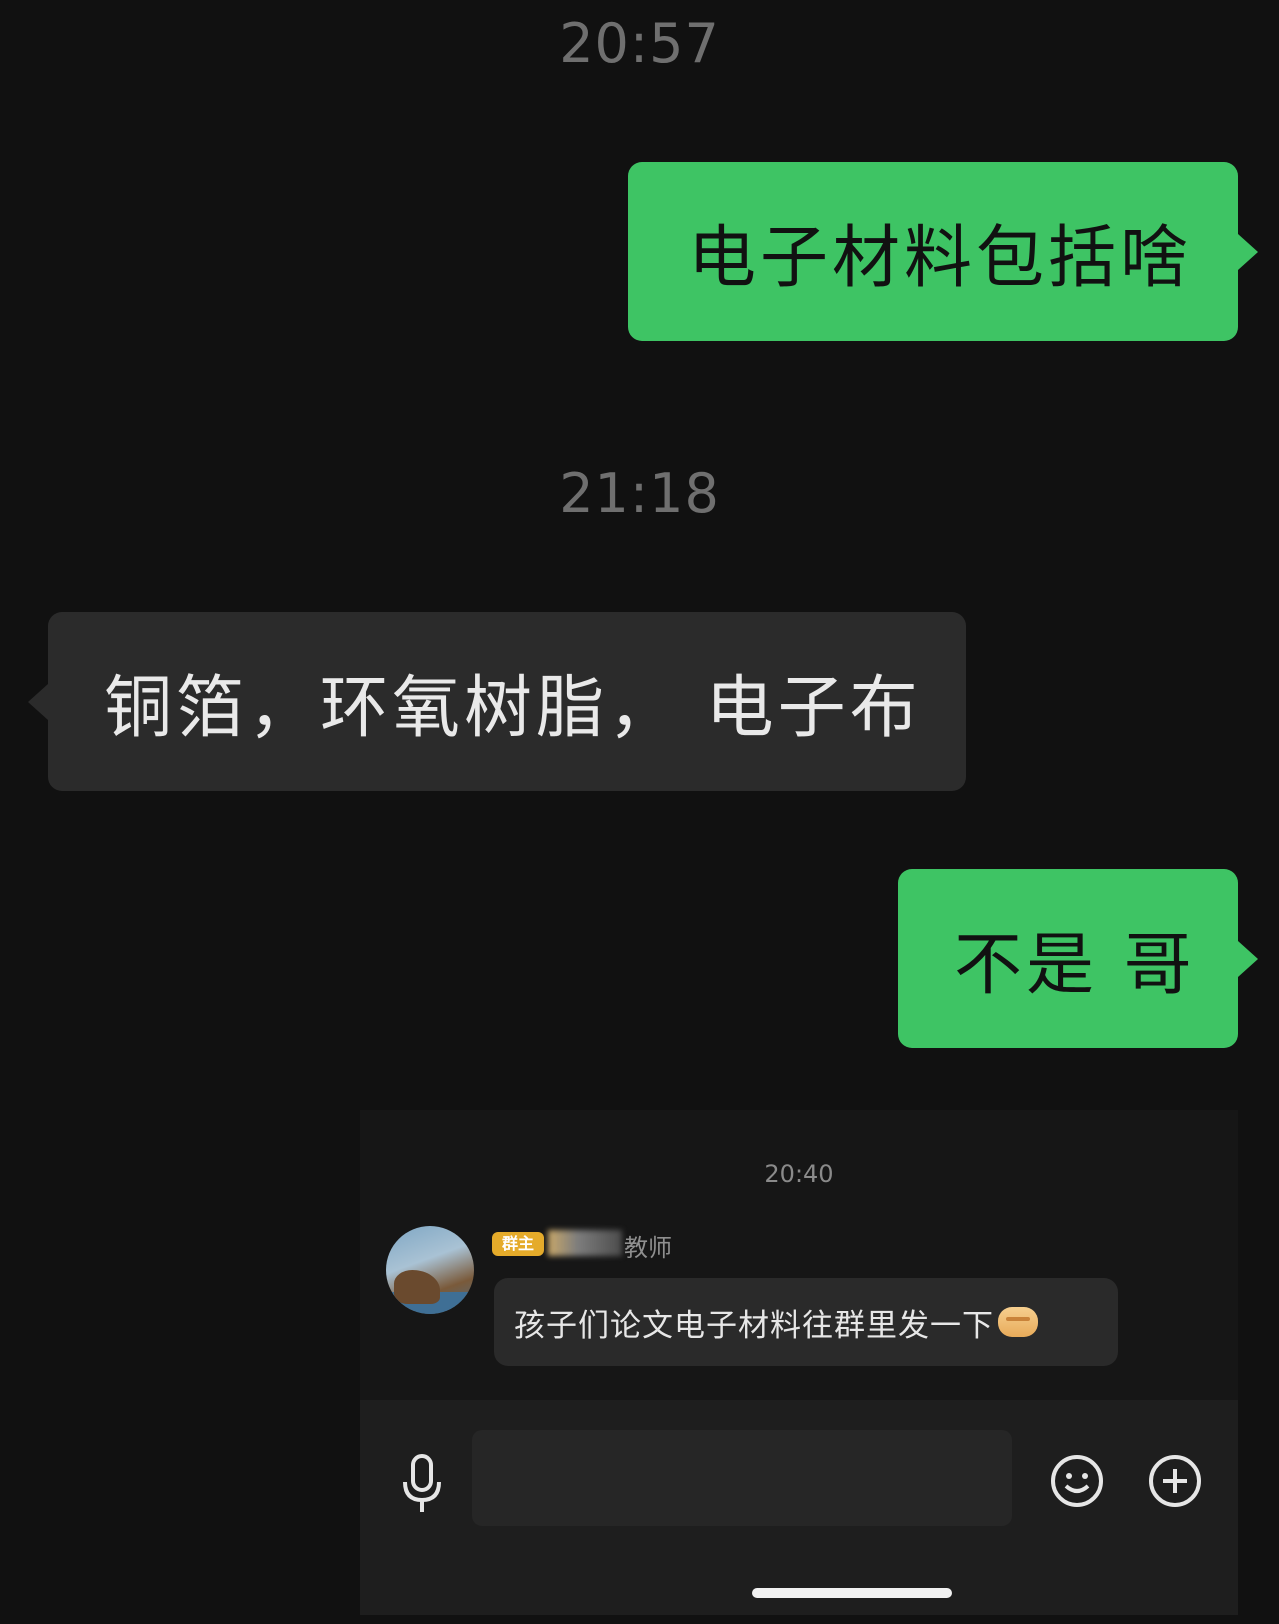 This screenshot has width=1279, height=1624. Describe the element at coordinates (518, 1244) in the screenshot. I see `group-owner-badge: 群主` at that location.